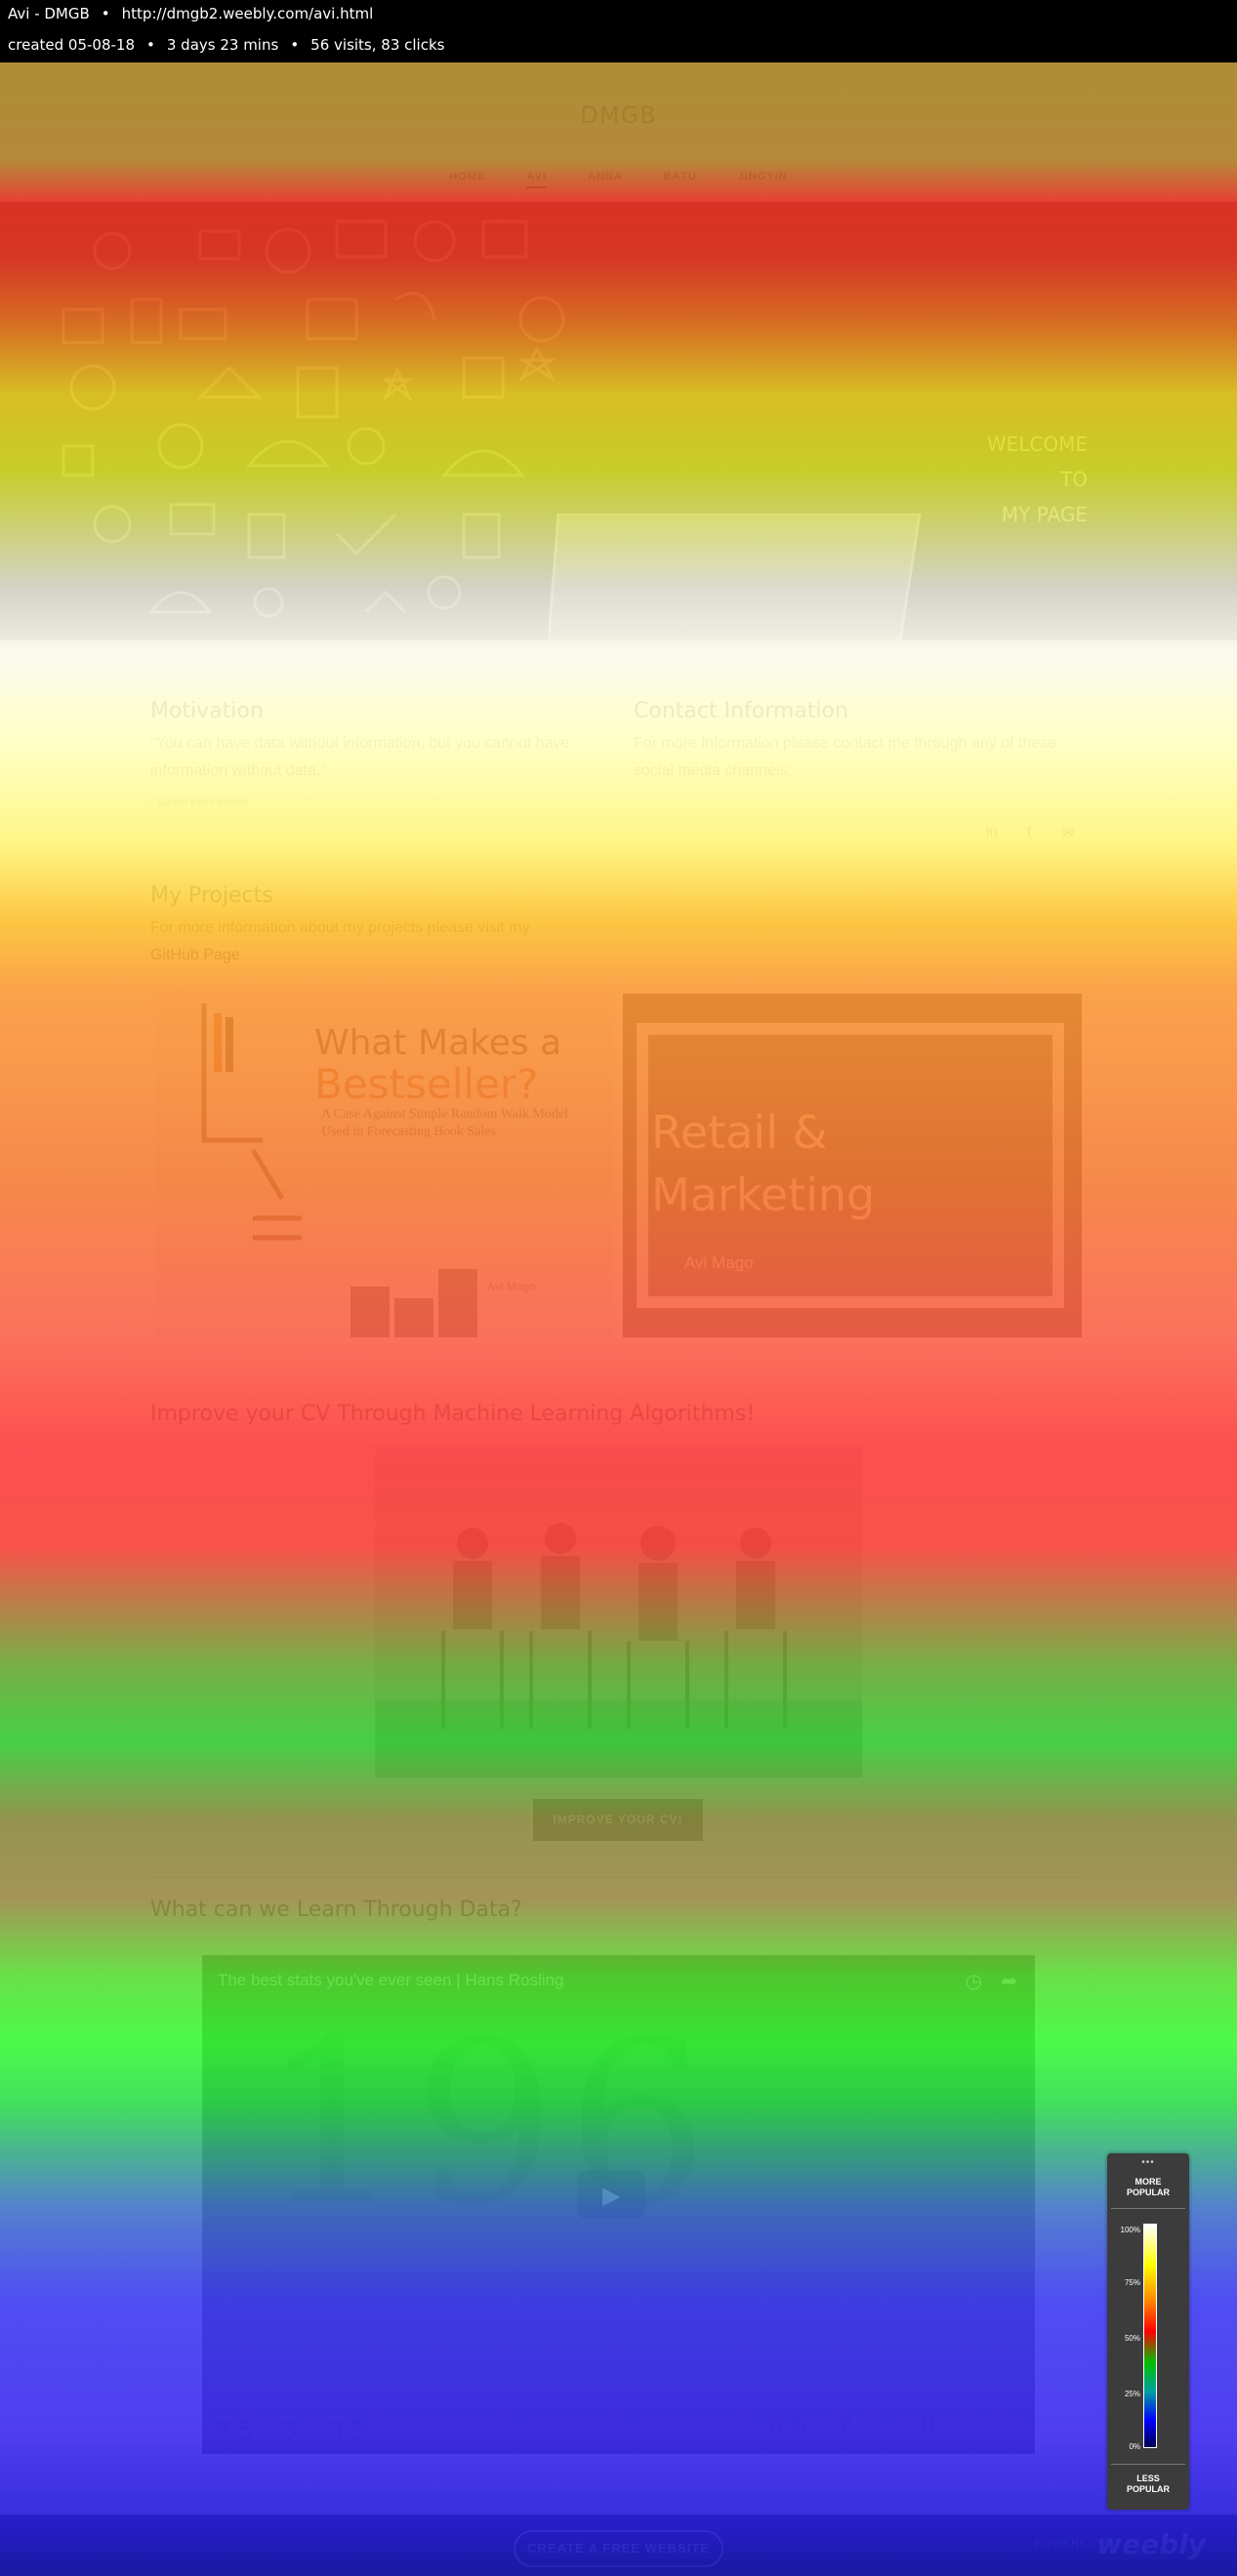 The width and height of the screenshot is (1237, 2576). Describe the element at coordinates (1009, 1981) in the screenshot. I see `share-icon: ➦` at that location.